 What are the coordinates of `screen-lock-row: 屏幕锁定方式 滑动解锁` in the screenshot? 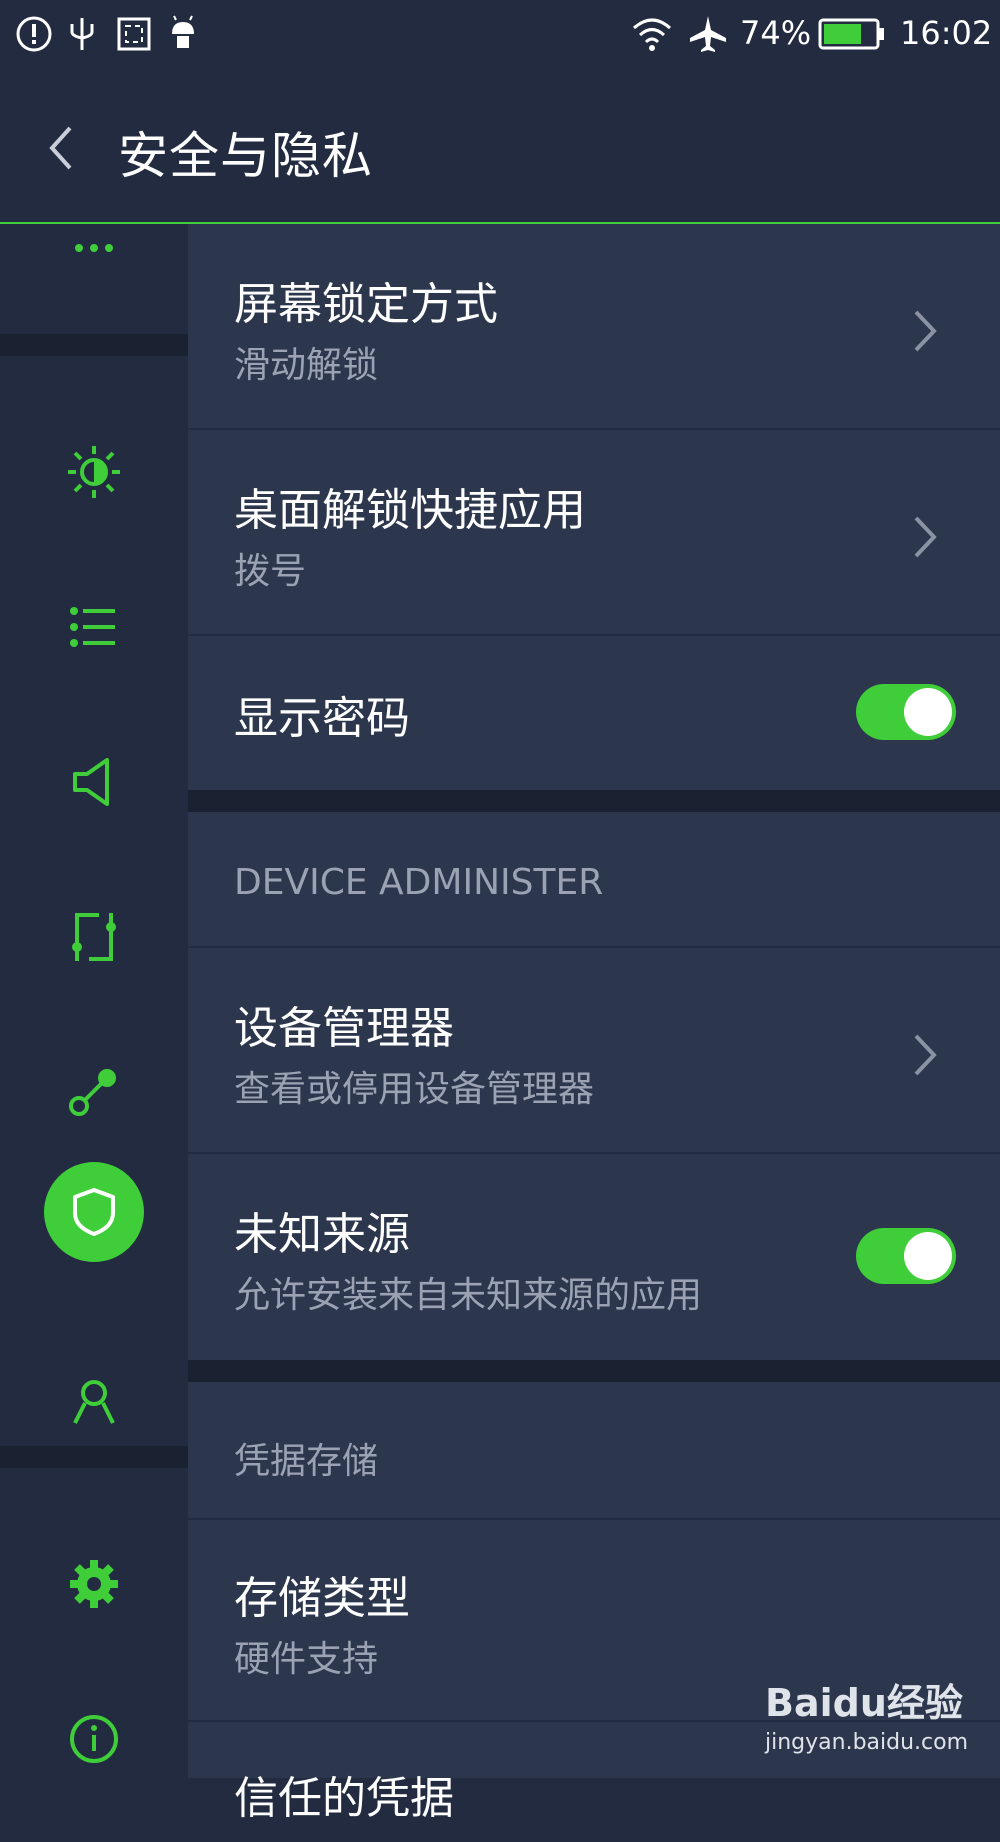 It's located at (594, 327).